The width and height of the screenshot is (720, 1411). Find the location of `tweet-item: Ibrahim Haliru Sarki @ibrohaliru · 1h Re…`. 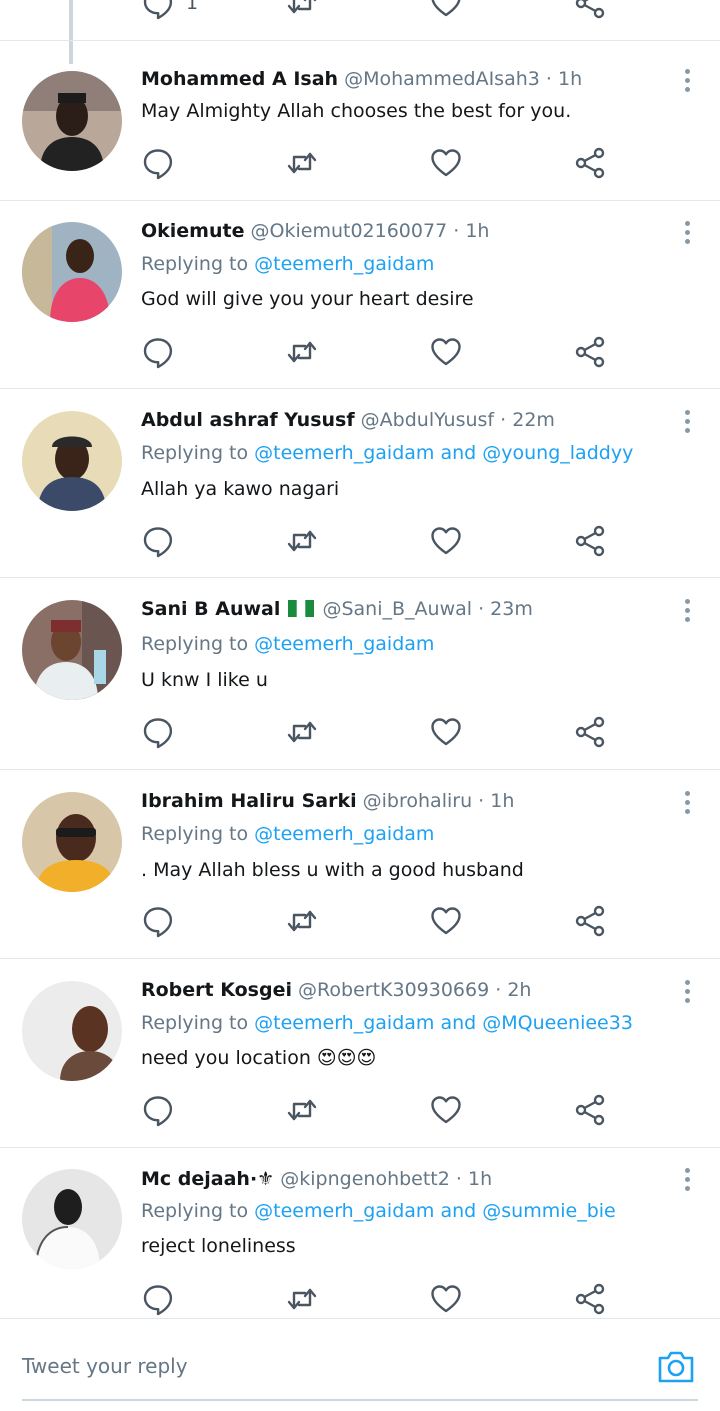

tweet-item: Ibrahim Haliru Sarki @ibrohaliru · 1h Re… is located at coordinates (360, 864).